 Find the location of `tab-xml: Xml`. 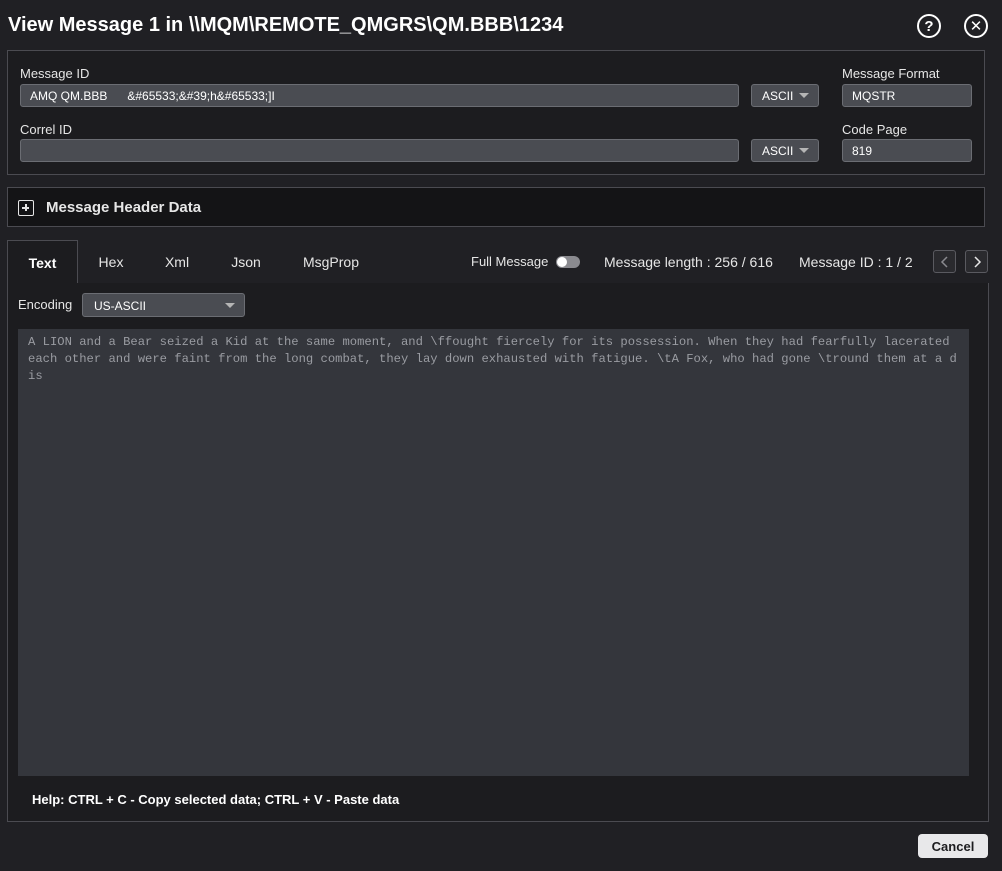

tab-xml: Xml is located at coordinates (177, 262).